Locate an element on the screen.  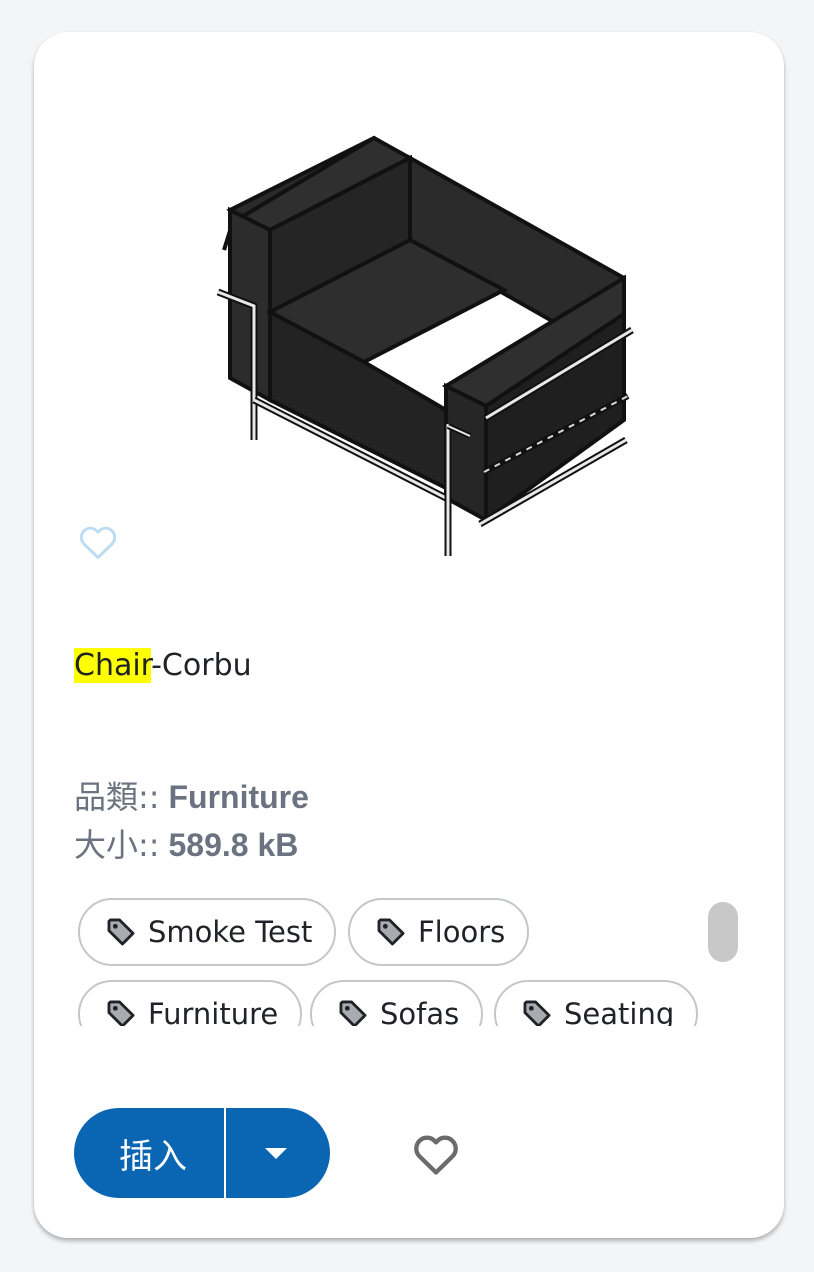
tag-chip-furniture: Furniture is located at coordinates (190, 1003).